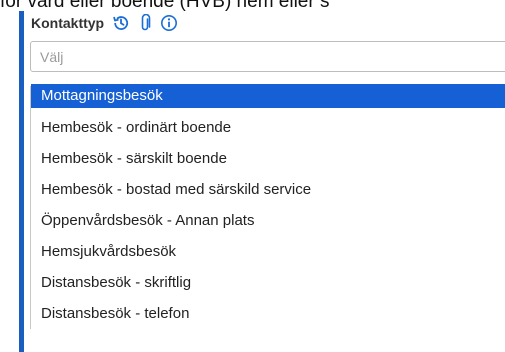  What do you see at coordinates (68, 23) in the screenshot?
I see `field-label: Kontakttyp` at bounding box center [68, 23].